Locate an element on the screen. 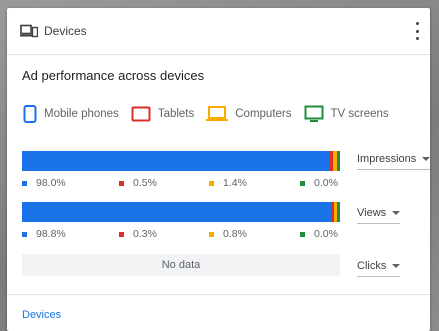  section-title: Ad performance across devices is located at coordinates (113, 75).